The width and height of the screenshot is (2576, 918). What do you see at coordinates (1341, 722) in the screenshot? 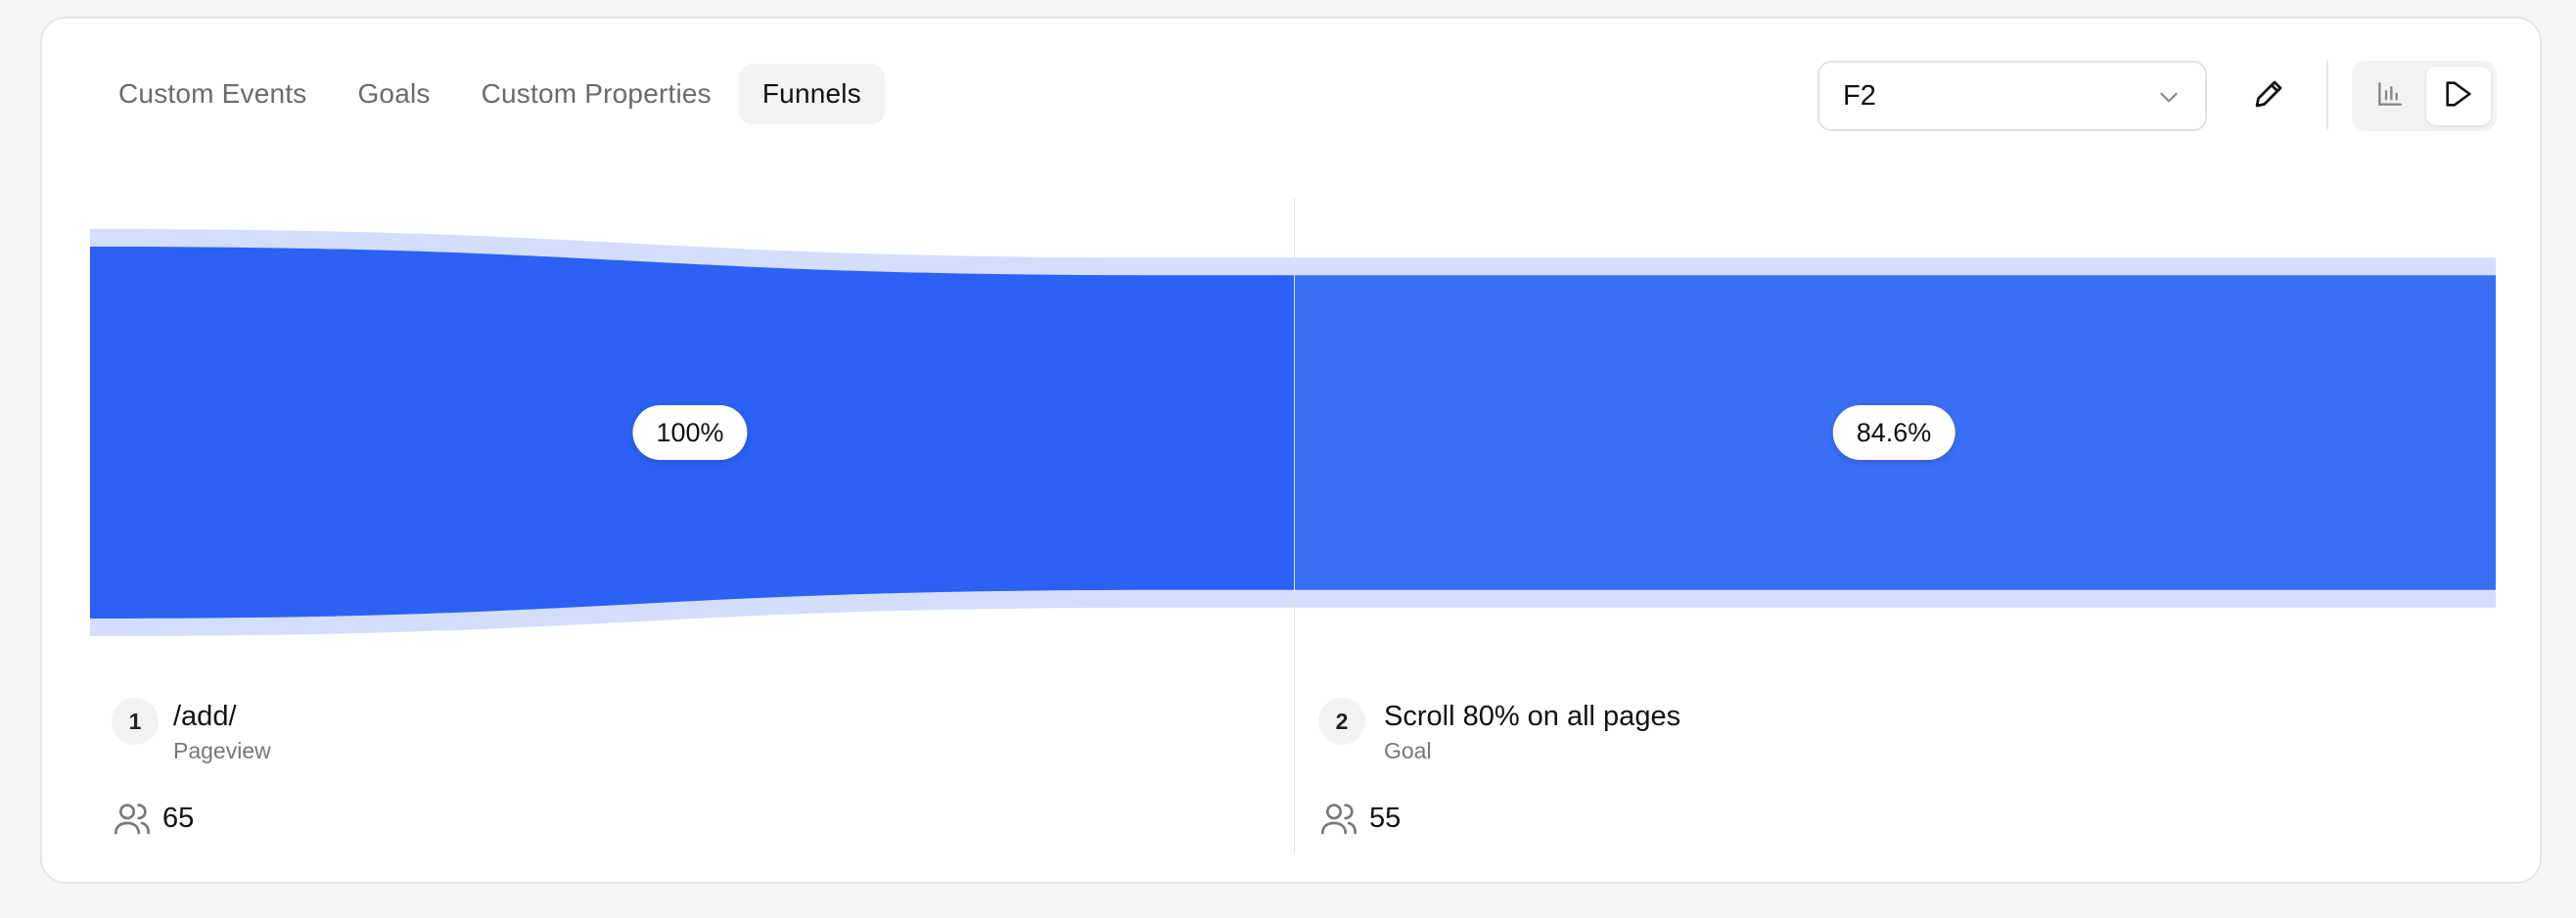
I see `step-2-number-badge: 2` at bounding box center [1341, 722].